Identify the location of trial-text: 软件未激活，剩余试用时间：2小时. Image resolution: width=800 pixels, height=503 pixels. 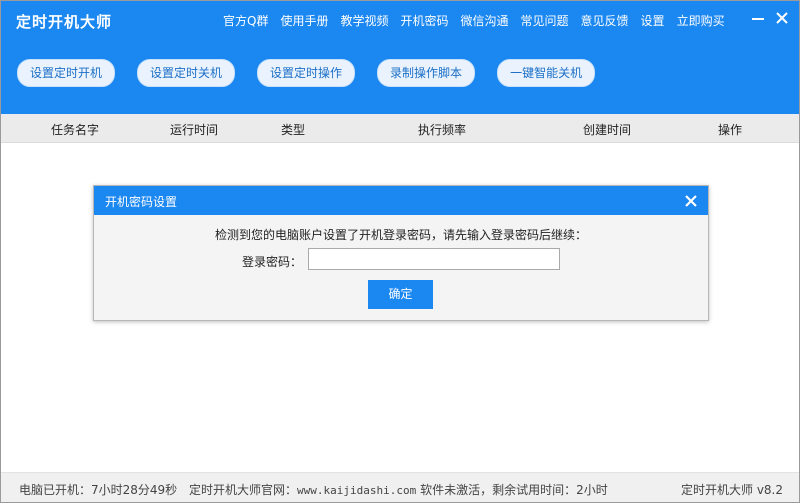
(514, 490).